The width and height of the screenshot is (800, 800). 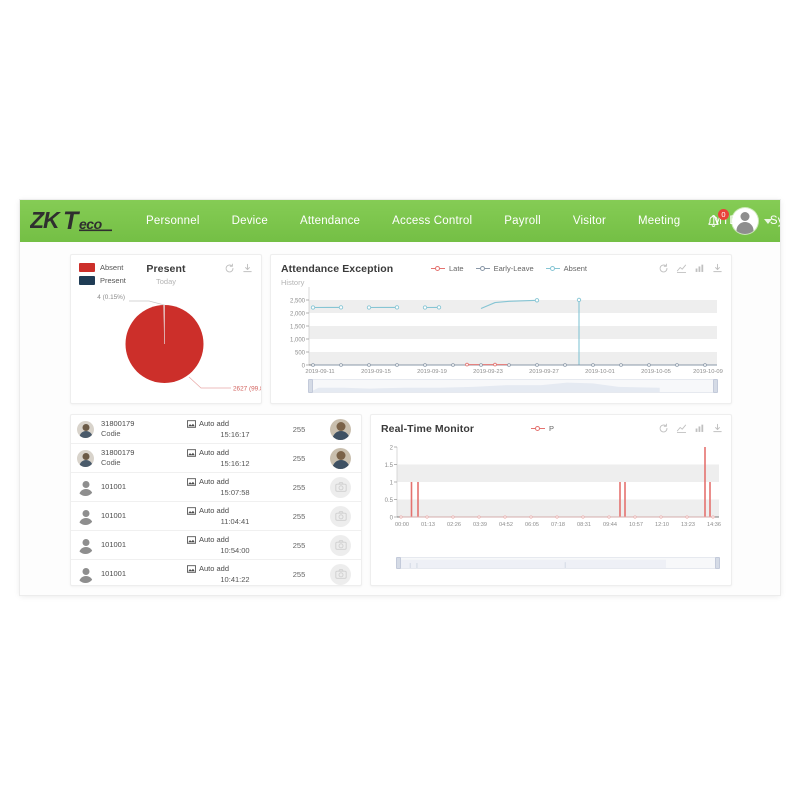 What do you see at coordinates (522, 221) in the screenshot?
I see `nav-item-payroll: Payroll` at bounding box center [522, 221].